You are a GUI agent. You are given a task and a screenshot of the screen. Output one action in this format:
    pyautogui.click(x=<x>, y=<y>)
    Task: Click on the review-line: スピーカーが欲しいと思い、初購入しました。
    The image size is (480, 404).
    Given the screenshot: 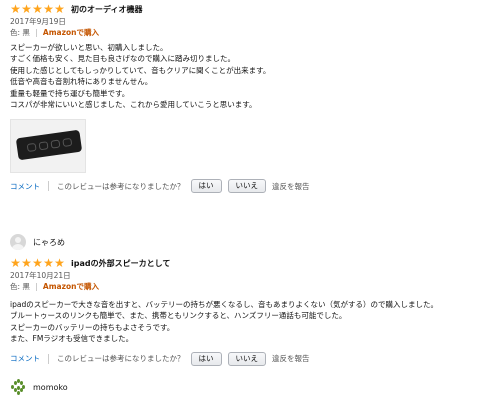 What is the action you would take?
    pyautogui.click(x=89, y=47)
    